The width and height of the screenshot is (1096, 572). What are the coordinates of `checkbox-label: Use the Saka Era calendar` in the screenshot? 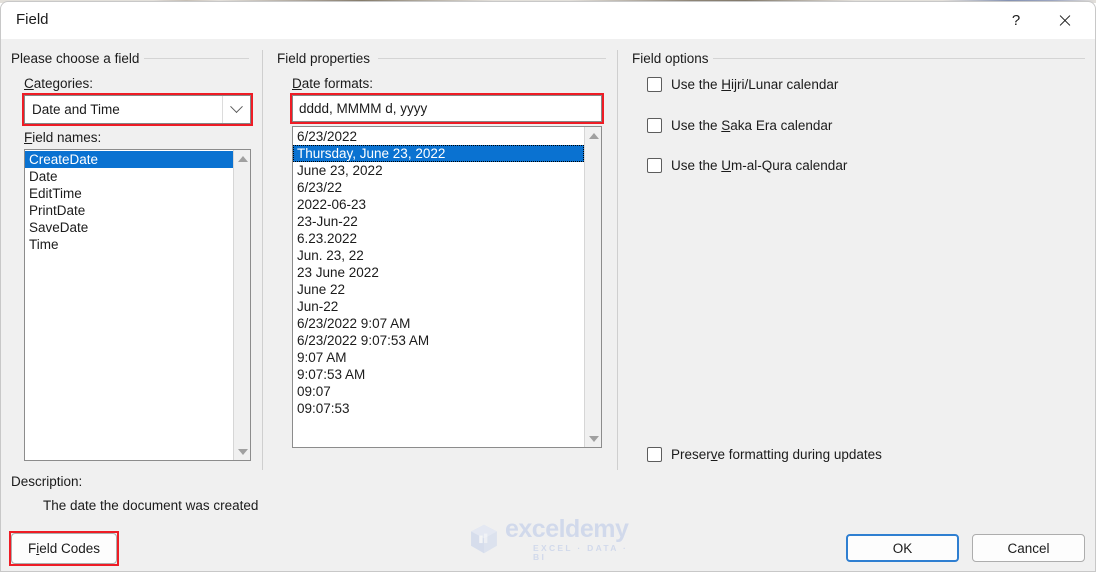 It's located at (752, 125).